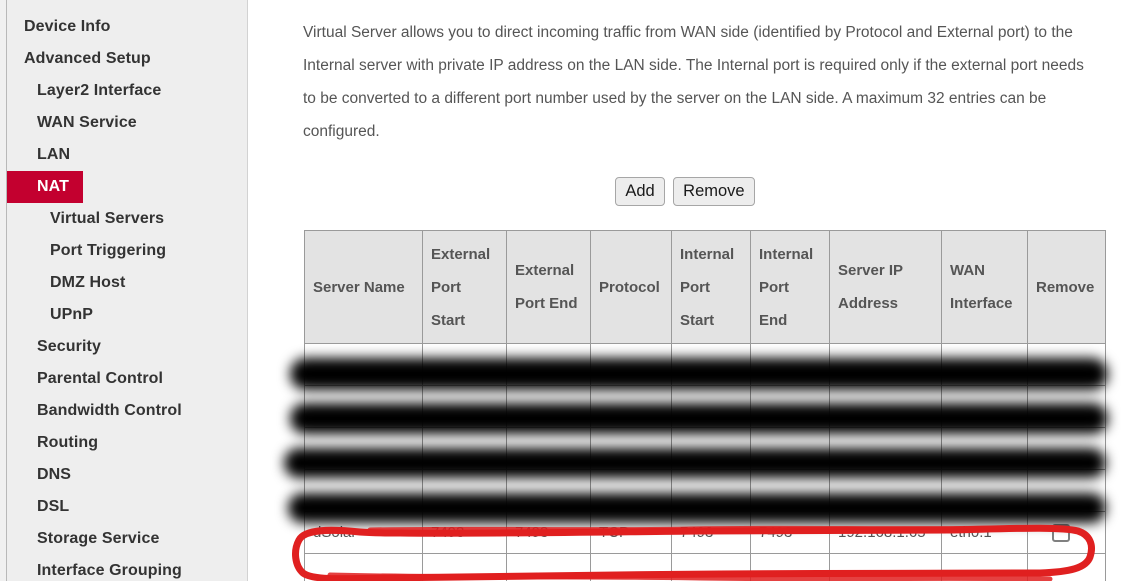 The image size is (1121, 581). What do you see at coordinates (127, 251) in the screenshot?
I see `sidebar-item-port-triggering: Port Triggering` at bounding box center [127, 251].